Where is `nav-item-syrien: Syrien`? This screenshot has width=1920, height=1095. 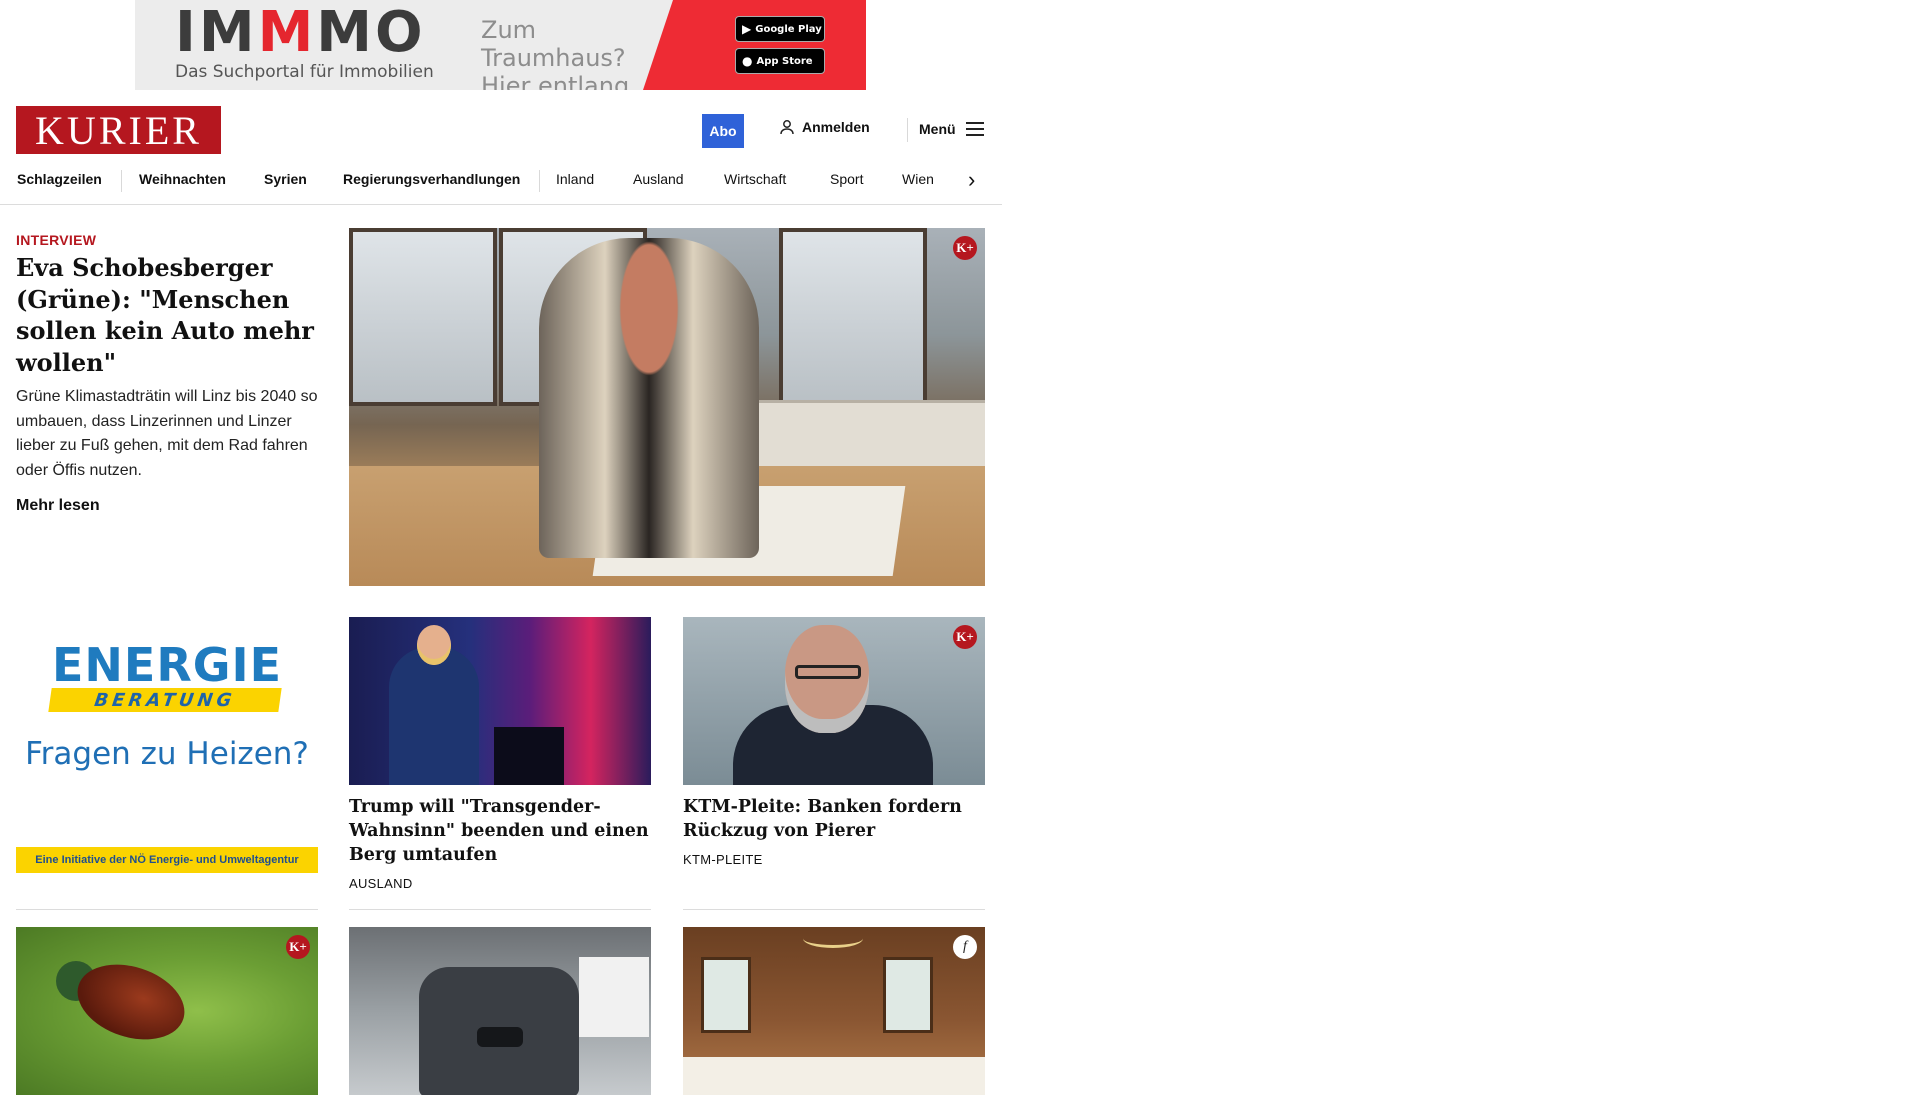
nav-item-syrien: Syrien is located at coordinates (285, 179).